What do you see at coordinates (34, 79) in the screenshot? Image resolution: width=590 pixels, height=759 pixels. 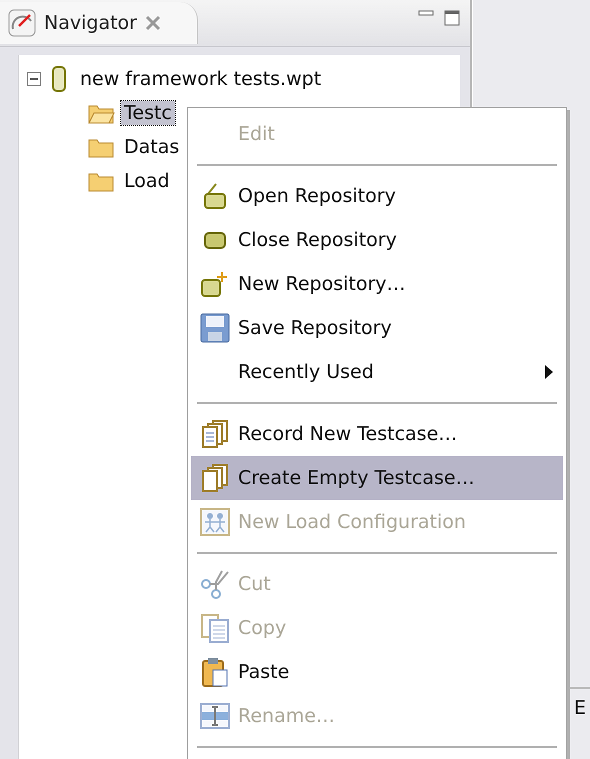 I see `collapse-icon` at bounding box center [34, 79].